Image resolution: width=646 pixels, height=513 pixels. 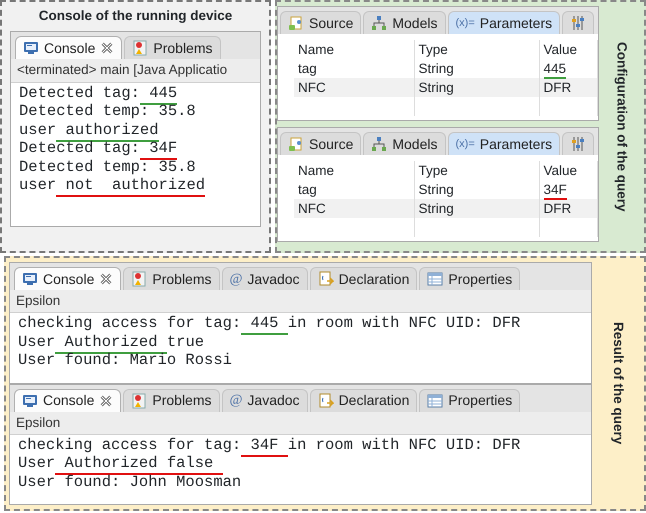 I want to click on console-line: User found: John Moosman, so click(x=130, y=482).